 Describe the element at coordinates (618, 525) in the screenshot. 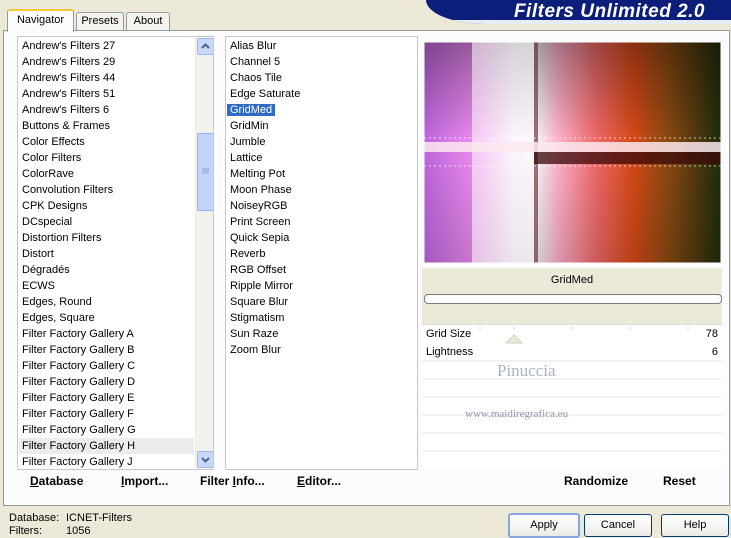

I see `cancel-button: Cancel` at that location.